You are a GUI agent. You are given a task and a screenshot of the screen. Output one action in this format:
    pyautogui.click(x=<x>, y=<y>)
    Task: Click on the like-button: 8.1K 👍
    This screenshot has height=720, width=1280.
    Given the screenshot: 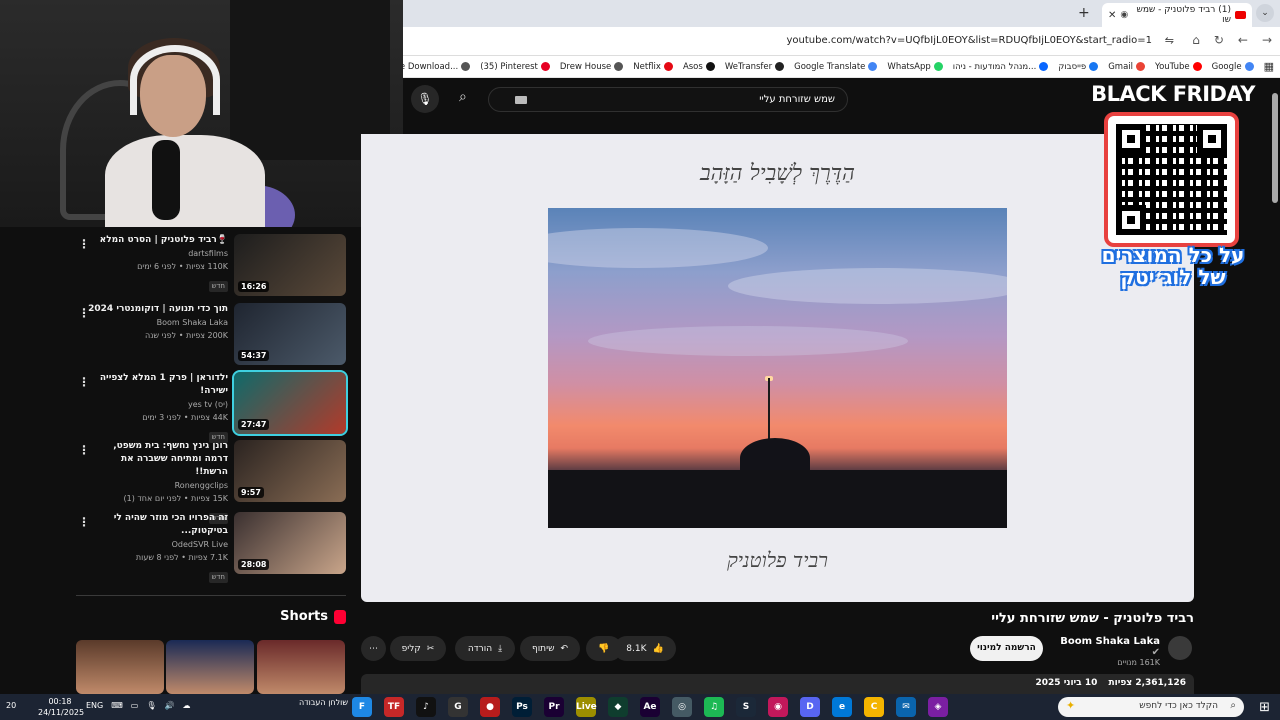 What is the action you would take?
    pyautogui.click(x=645, y=648)
    